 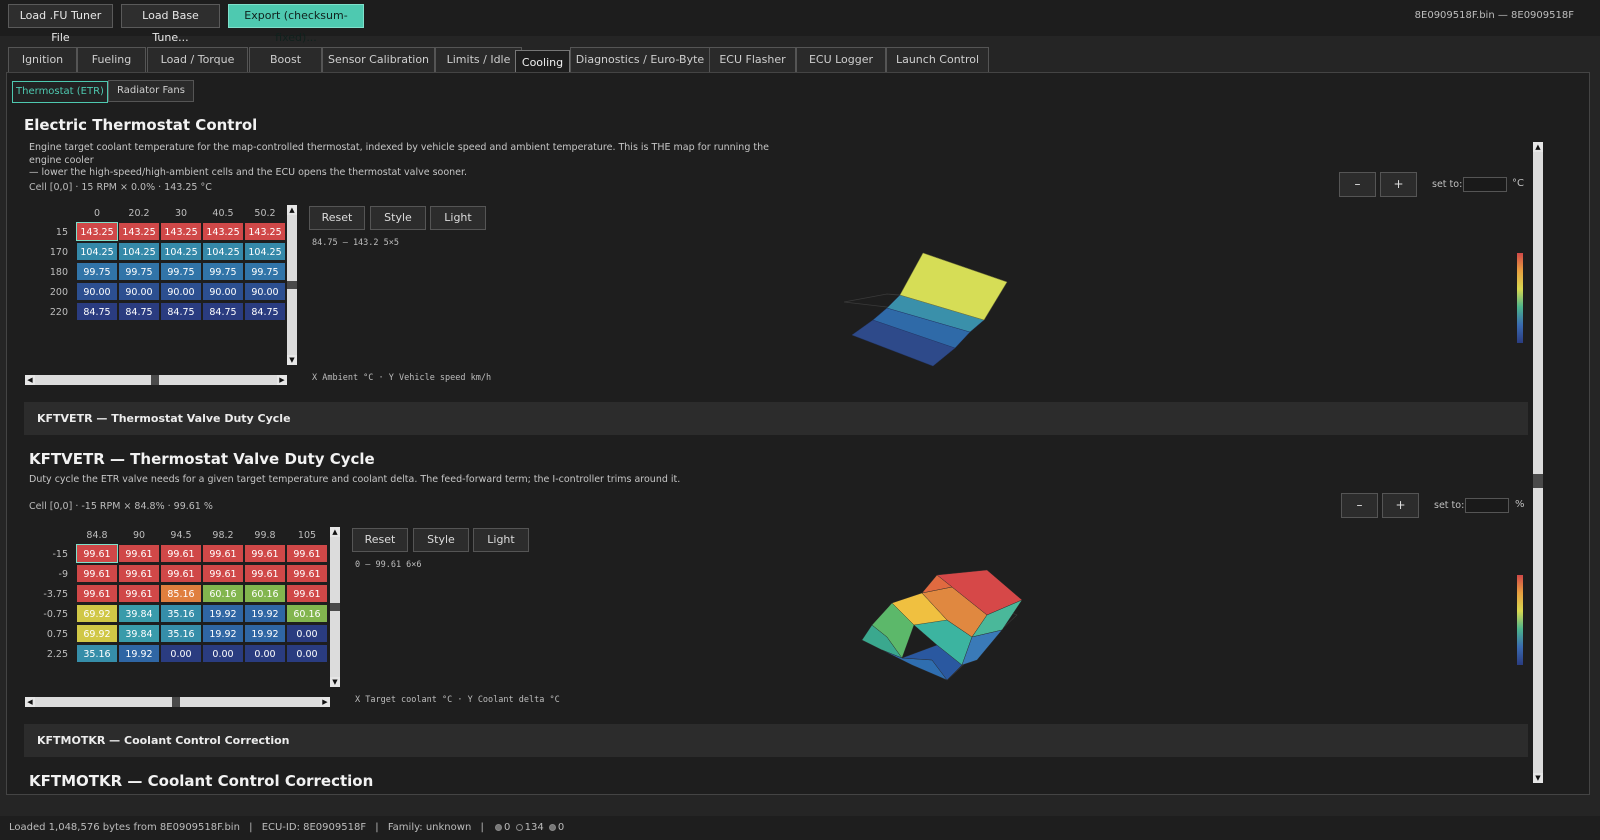 What do you see at coordinates (841, 59) in the screenshot?
I see `tab-ecu-logger: ECU Logger` at bounding box center [841, 59].